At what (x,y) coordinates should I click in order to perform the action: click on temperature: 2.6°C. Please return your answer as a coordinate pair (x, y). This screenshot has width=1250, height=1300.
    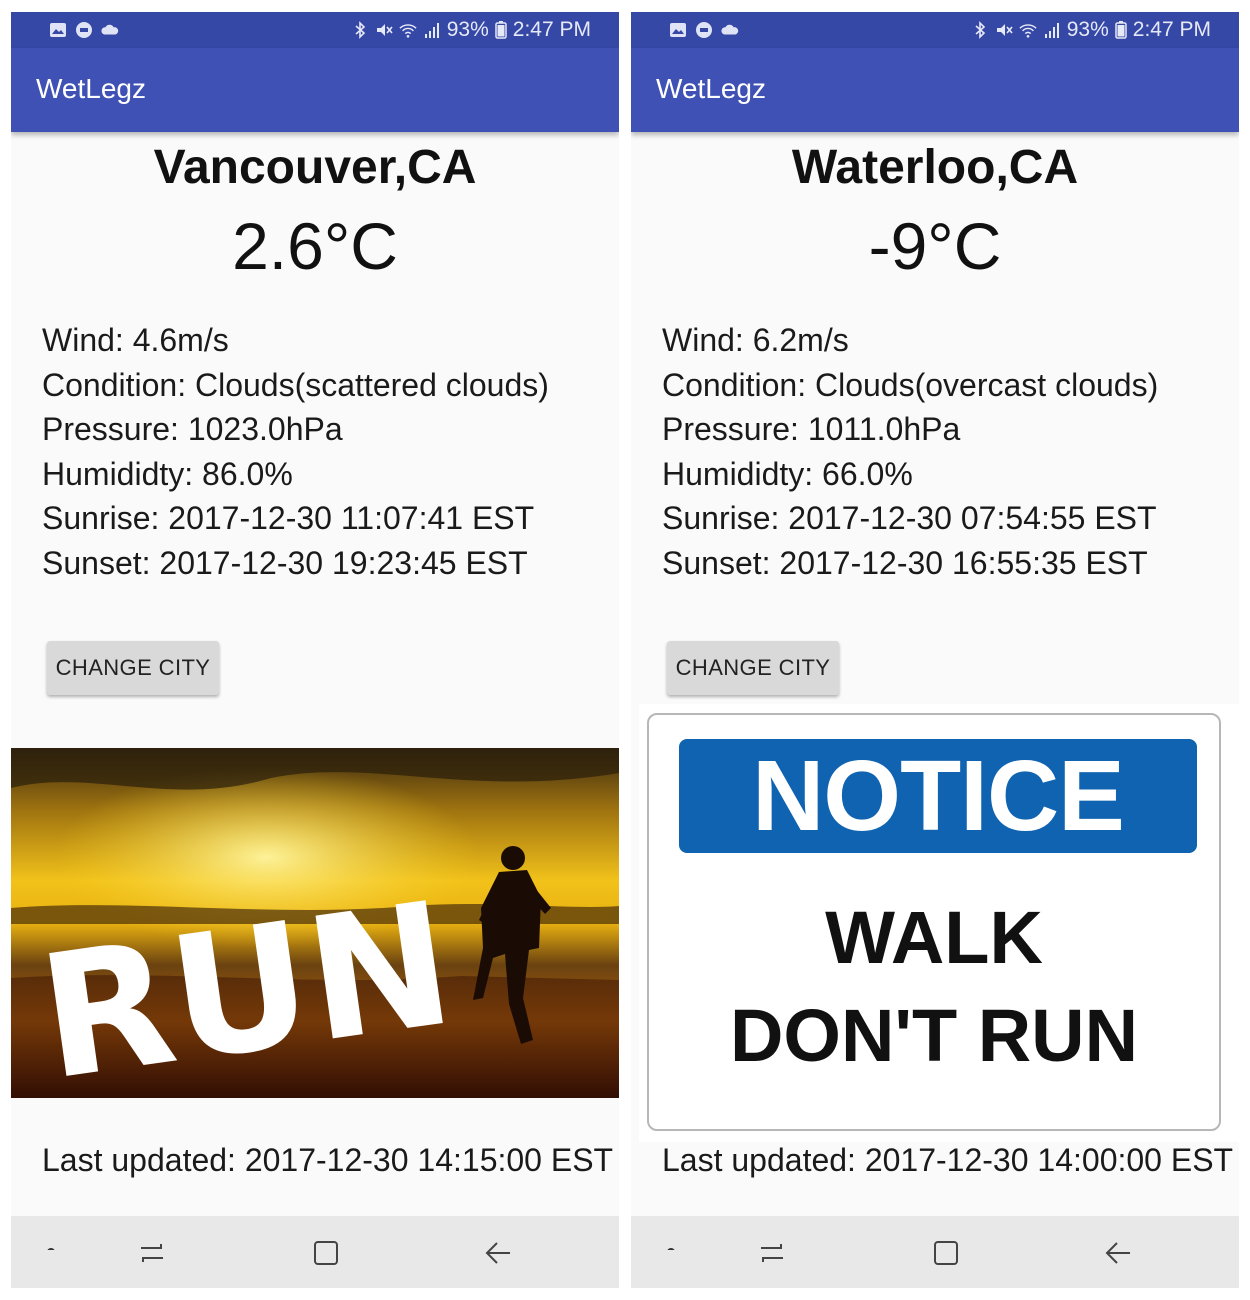
    Looking at the image, I should click on (315, 246).